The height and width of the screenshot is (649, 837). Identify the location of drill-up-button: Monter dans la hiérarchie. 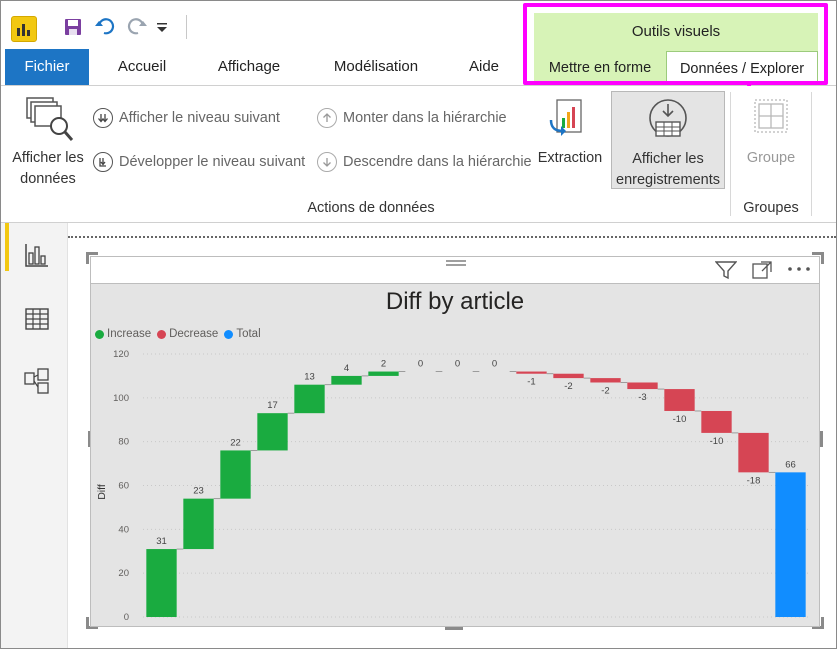
(412, 118).